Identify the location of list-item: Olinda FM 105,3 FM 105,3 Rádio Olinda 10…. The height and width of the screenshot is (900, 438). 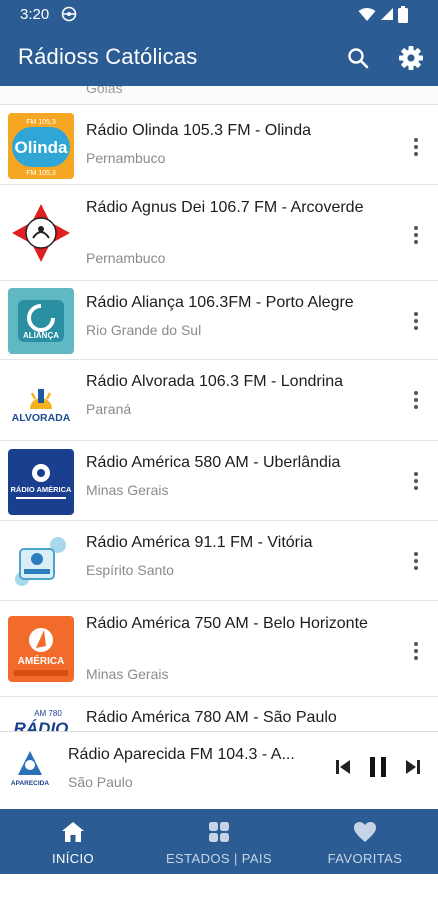
(219, 145).